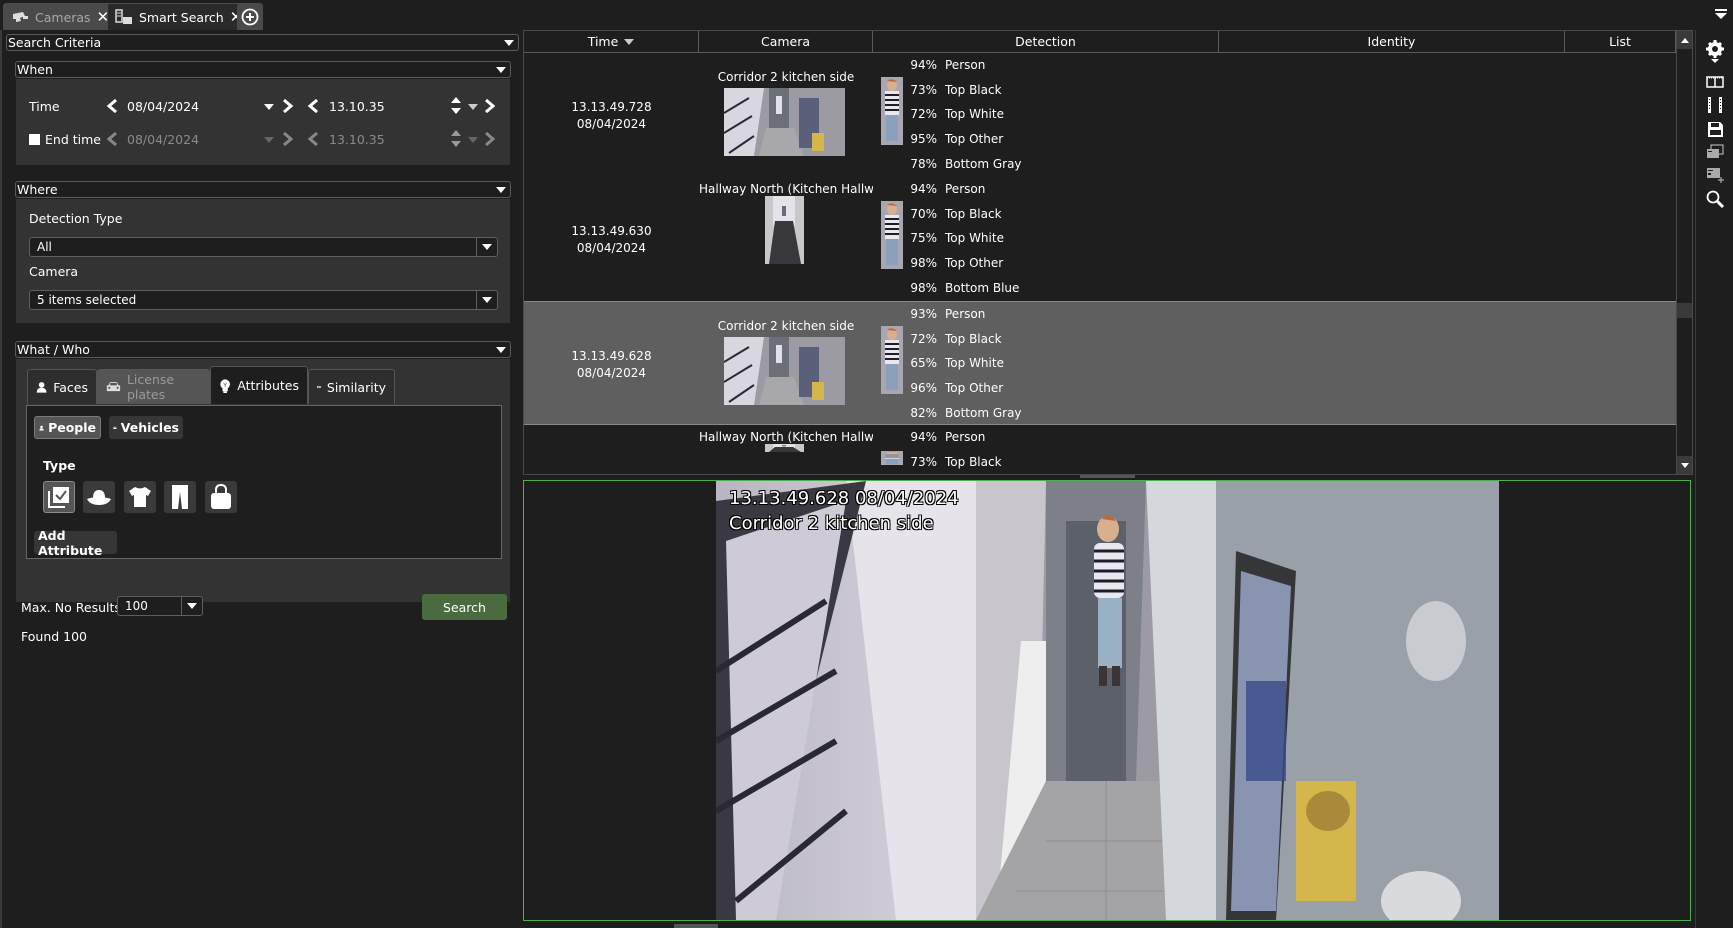 This screenshot has height=928, width=1733. I want to click on button-label: Search, so click(464, 607).